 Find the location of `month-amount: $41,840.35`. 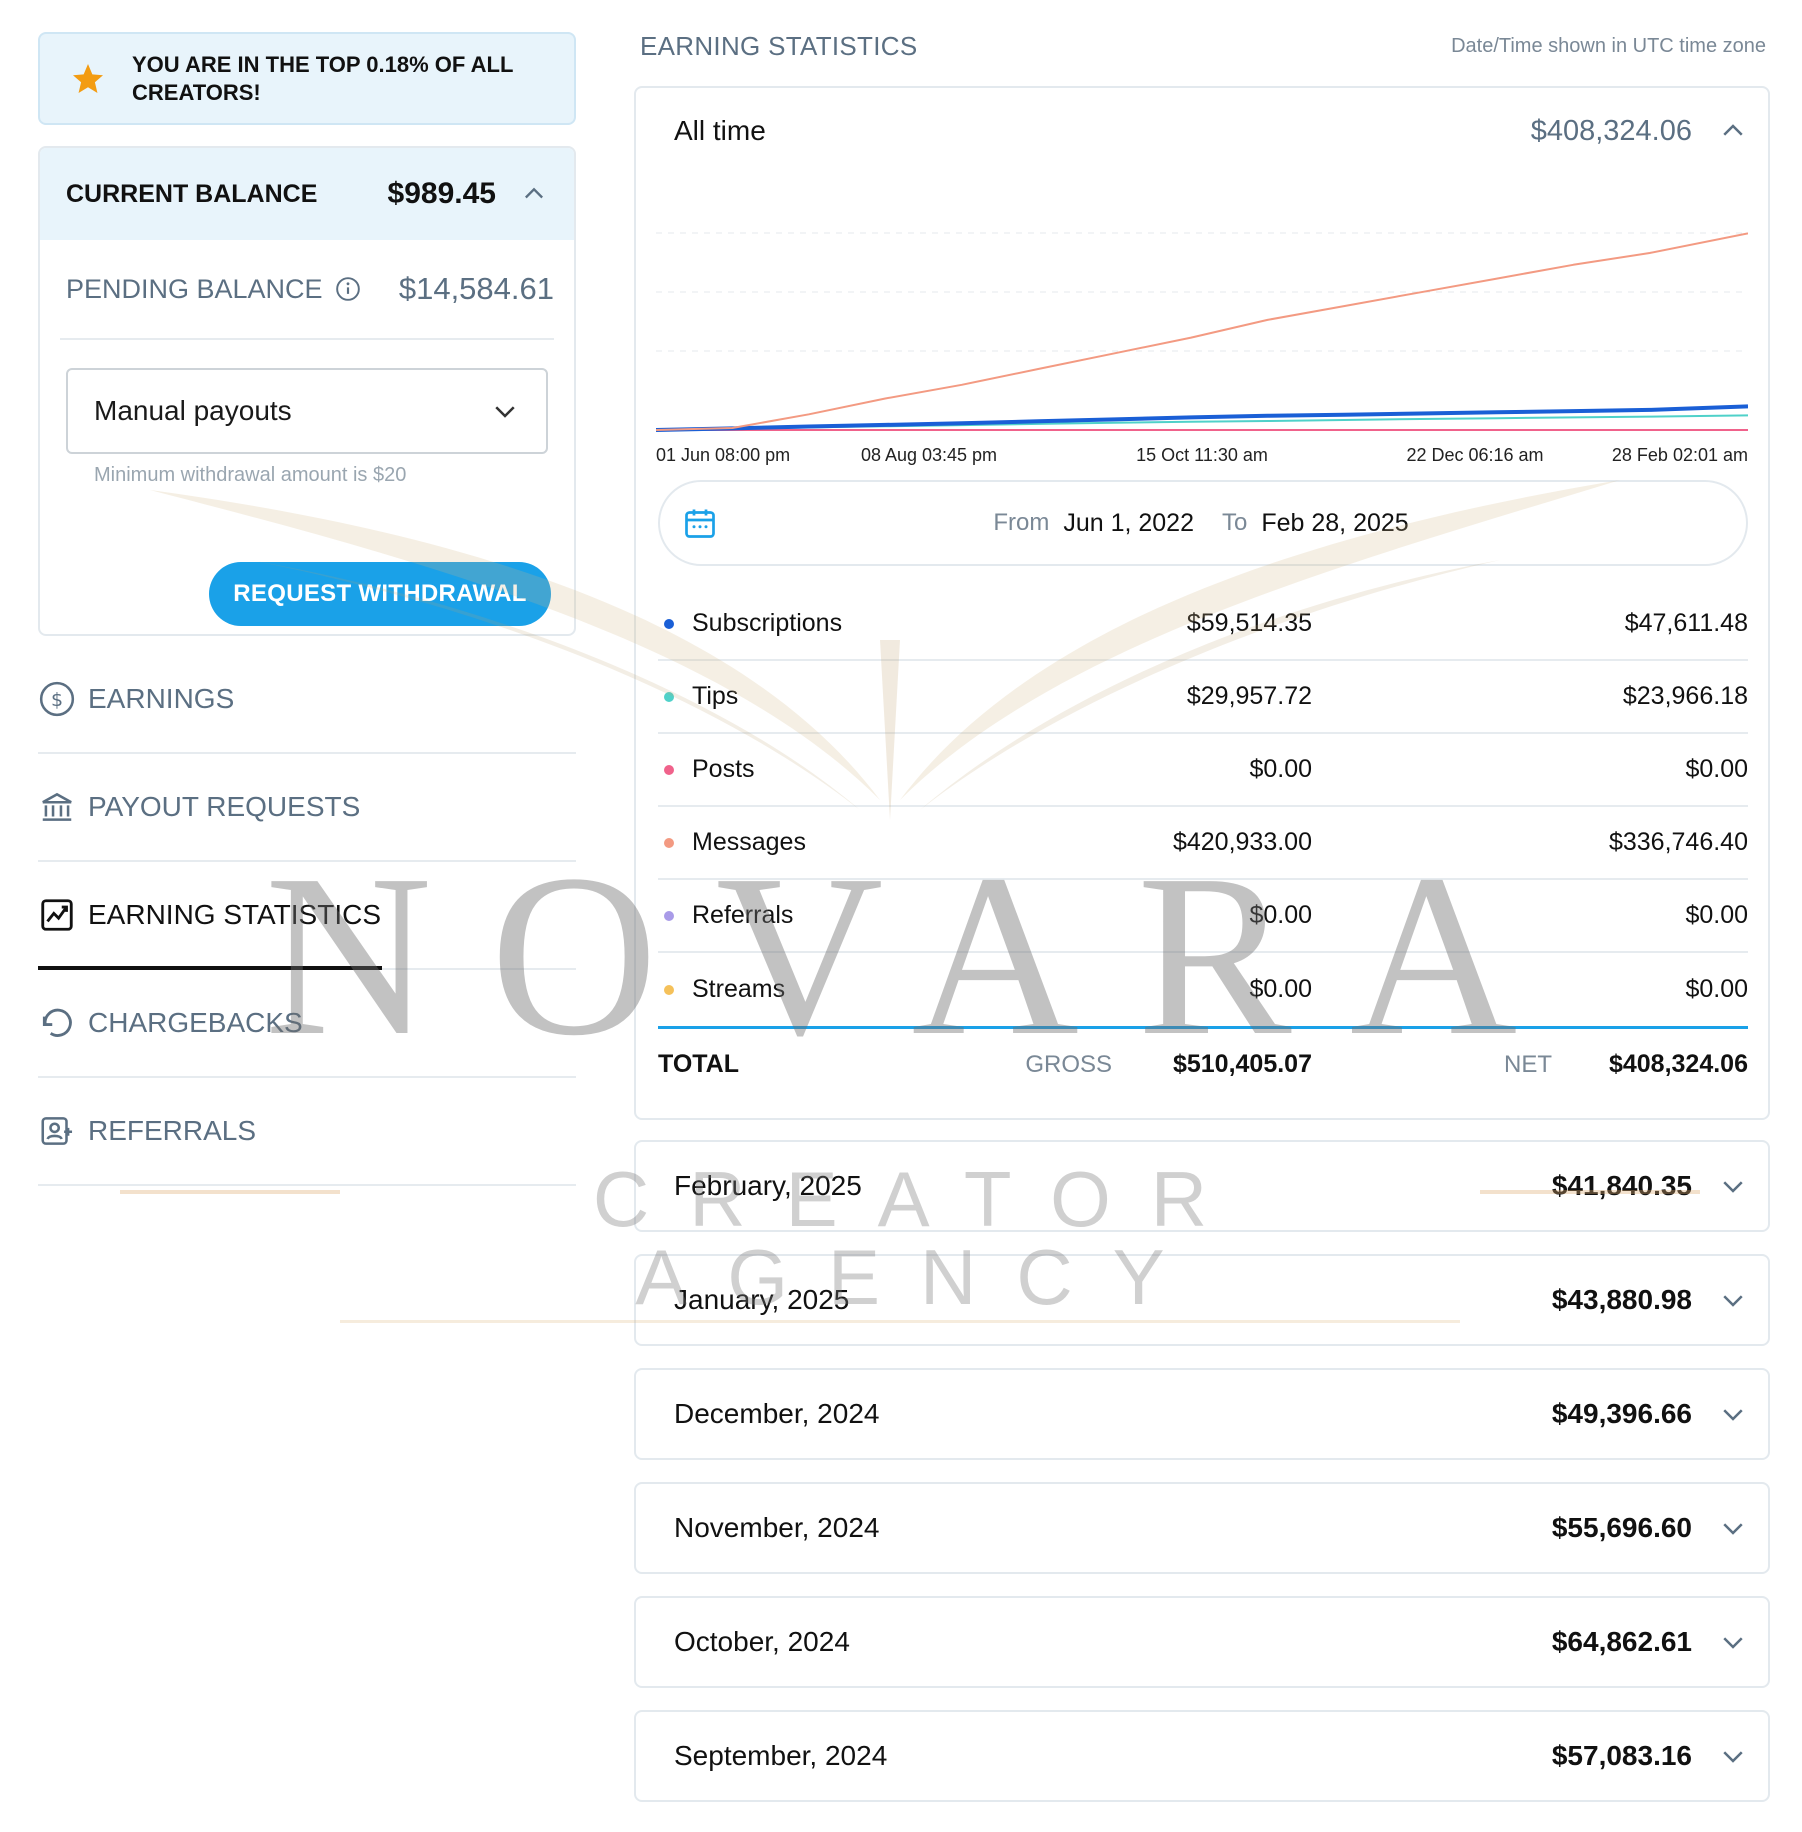

month-amount: $41,840.35 is located at coordinates (1621, 1185).